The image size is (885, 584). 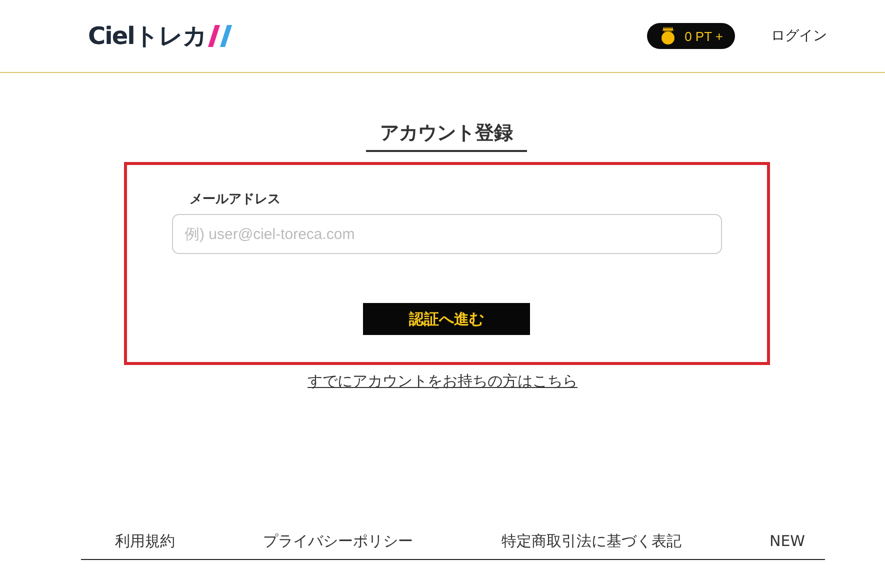 I want to click on footer-link: NEW, so click(x=787, y=541).